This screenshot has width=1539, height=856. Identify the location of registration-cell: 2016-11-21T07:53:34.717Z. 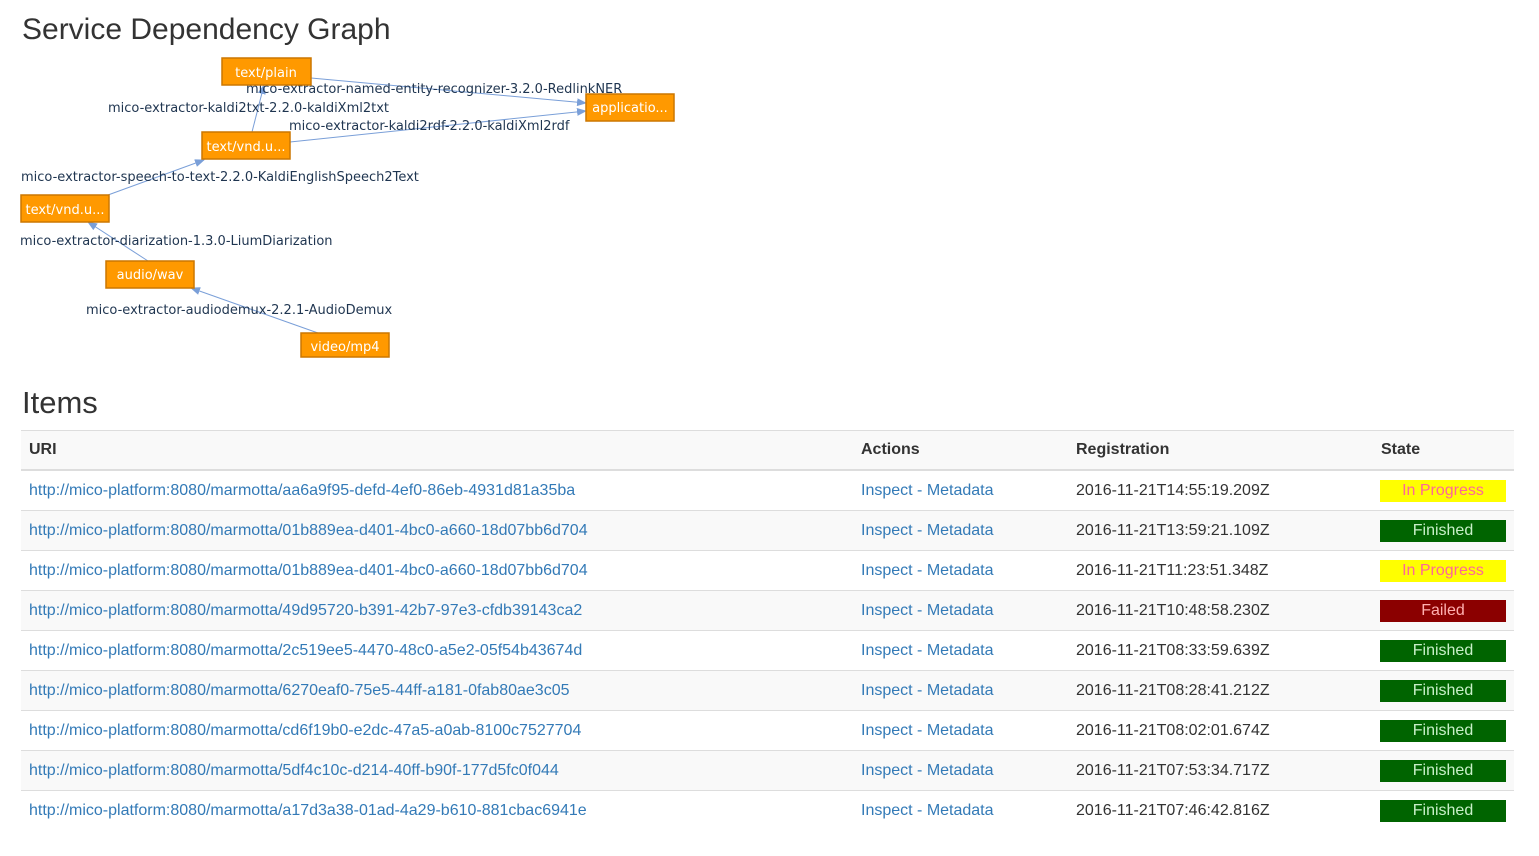
(1220, 770).